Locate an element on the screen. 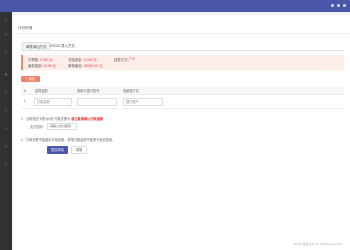  sidebar: › › › › › › › › › is located at coordinates (6, 131).